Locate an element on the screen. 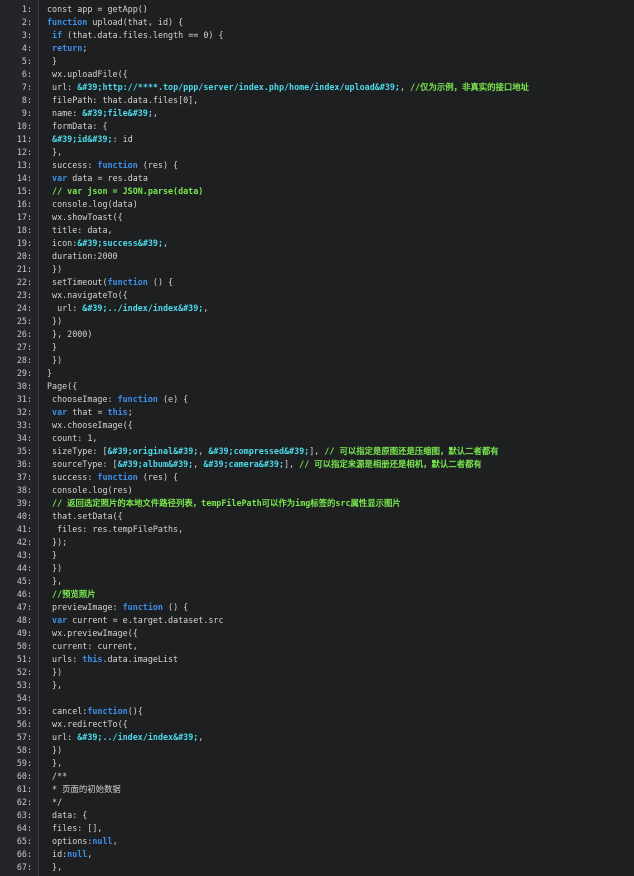 This screenshot has height=876, width=634. code-line: 44: }) is located at coordinates (317, 568).